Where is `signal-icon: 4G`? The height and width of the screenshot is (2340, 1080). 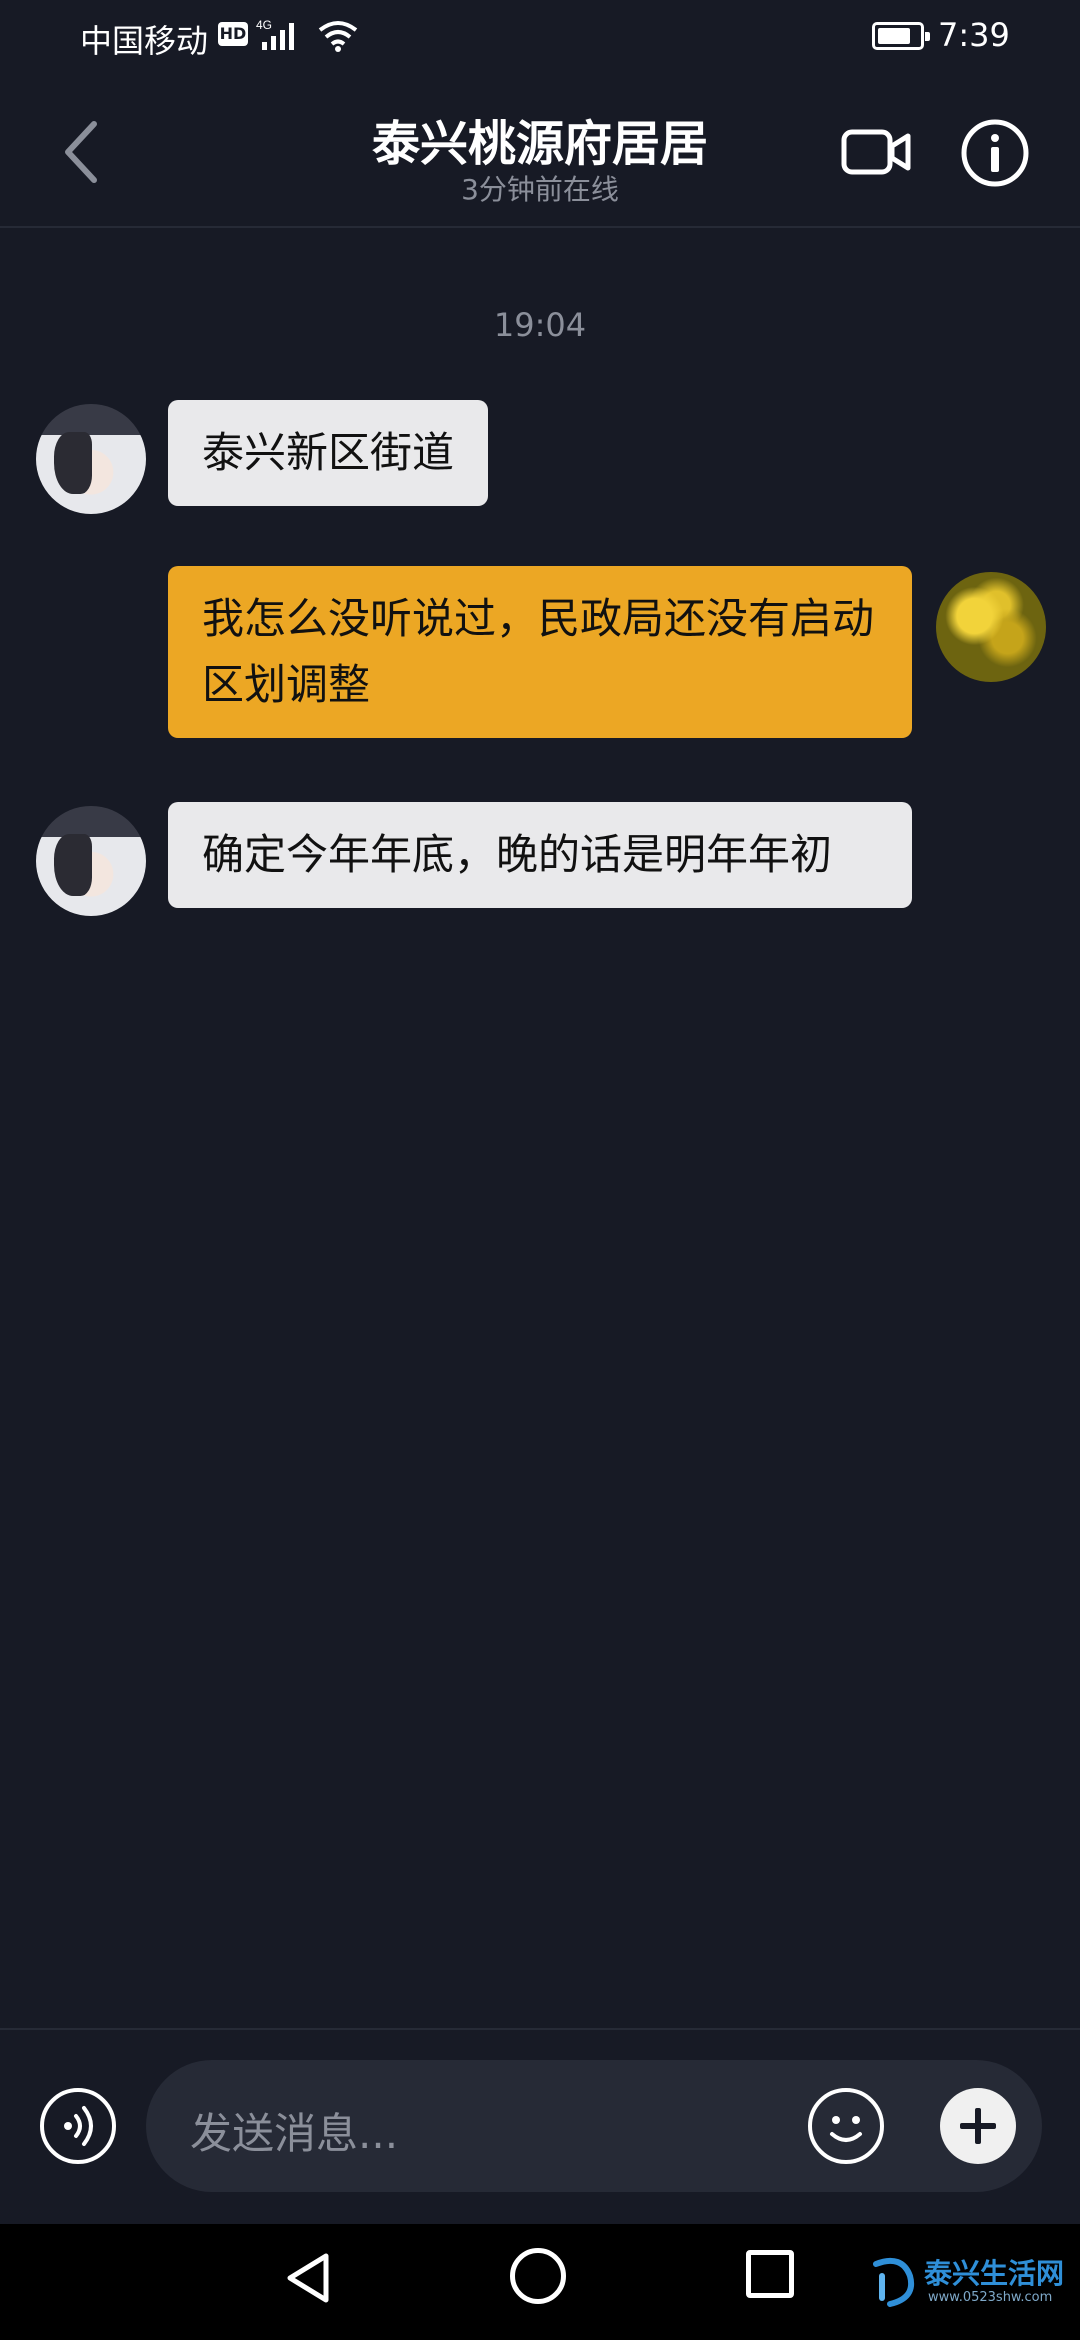 signal-icon: 4G is located at coordinates (284, 37).